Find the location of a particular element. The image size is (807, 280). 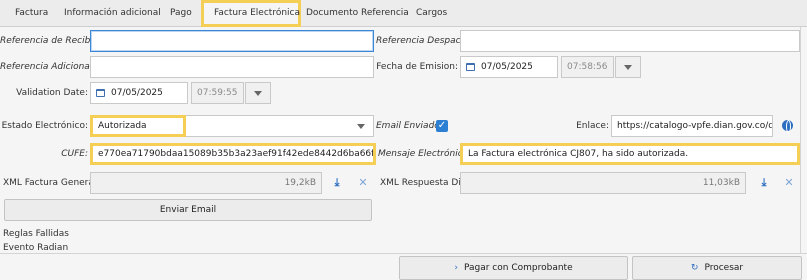

enlace-input: https://catalogo-vpfe.dian.gov.co/docu is located at coordinates (692, 126).